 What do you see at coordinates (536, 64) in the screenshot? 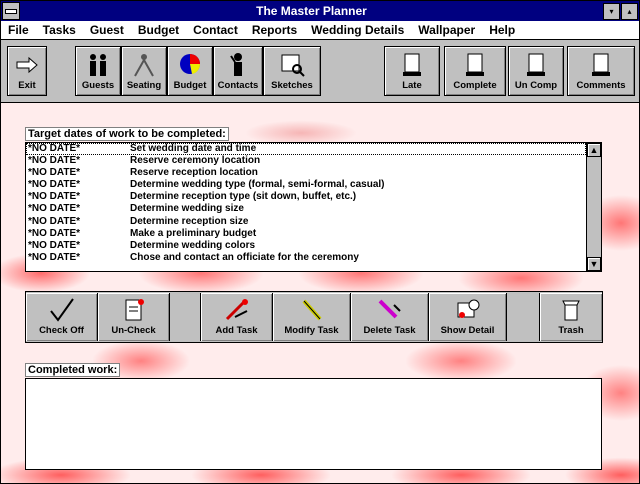
I see `uncomp-doc-icon` at bounding box center [536, 64].